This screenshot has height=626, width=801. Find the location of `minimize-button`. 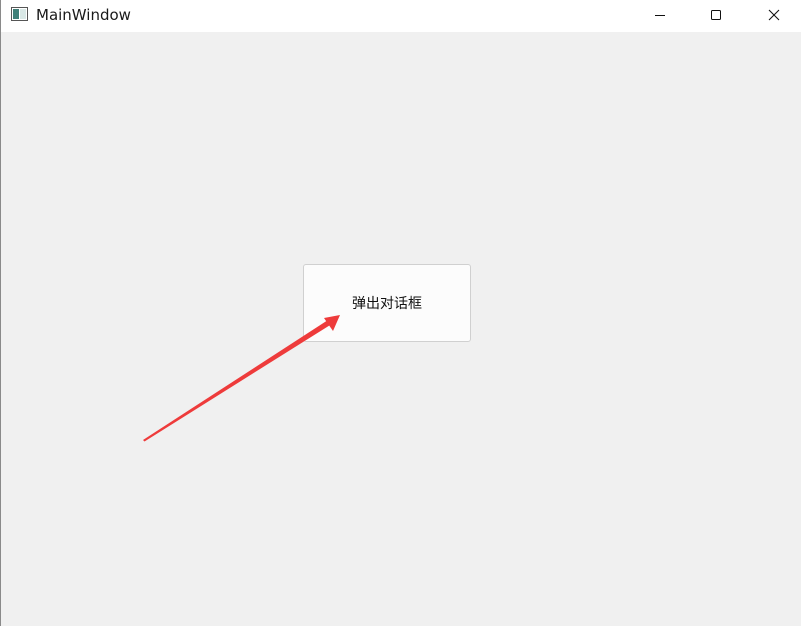

minimize-button is located at coordinates (660, 15).